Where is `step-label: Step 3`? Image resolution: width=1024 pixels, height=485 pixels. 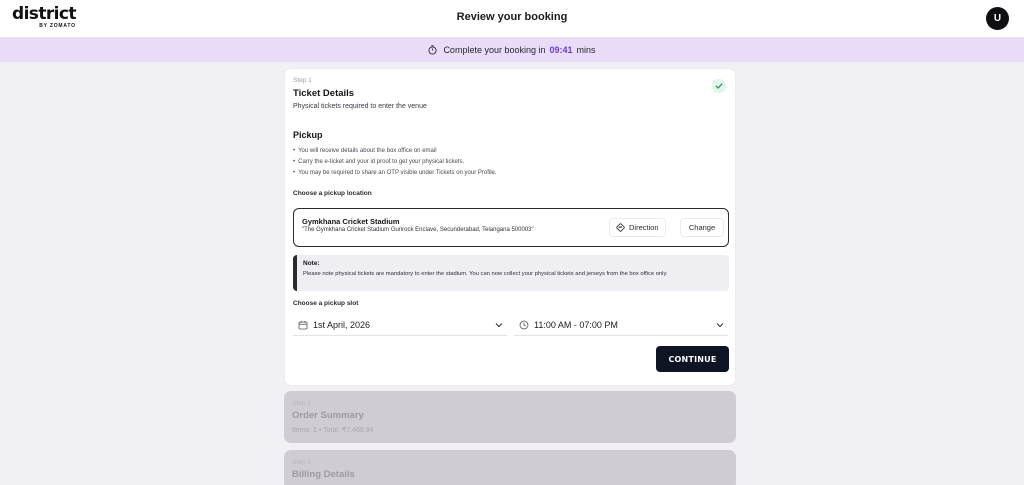
step-label: Step 3 is located at coordinates (301, 462).